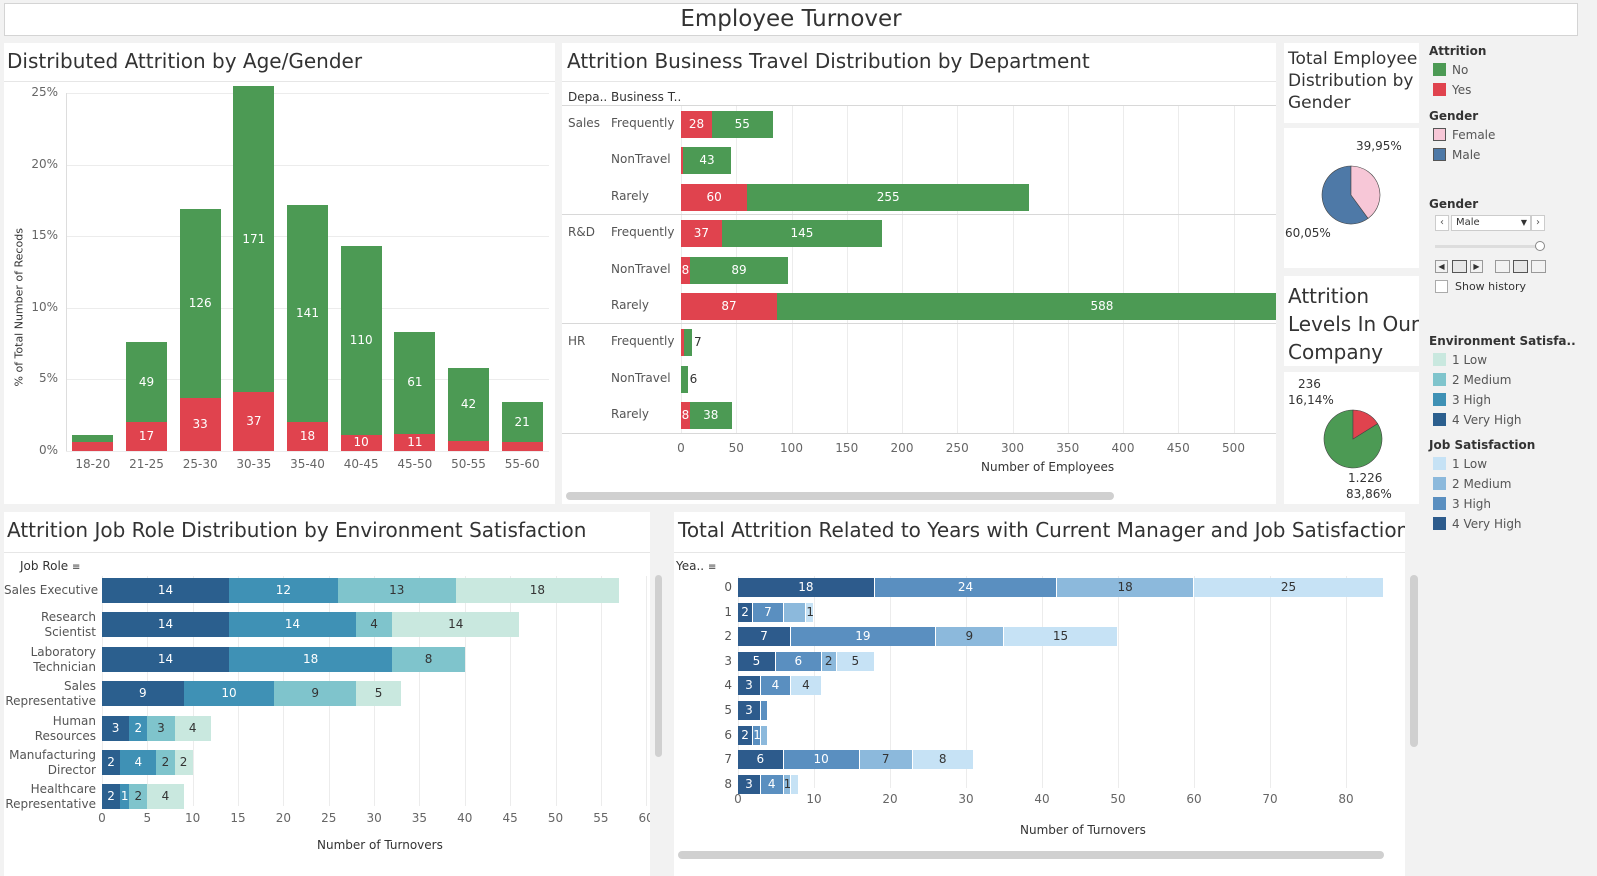 This screenshot has height=876, width=1597. I want to click on bar-segment: 19, so click(863, 637).